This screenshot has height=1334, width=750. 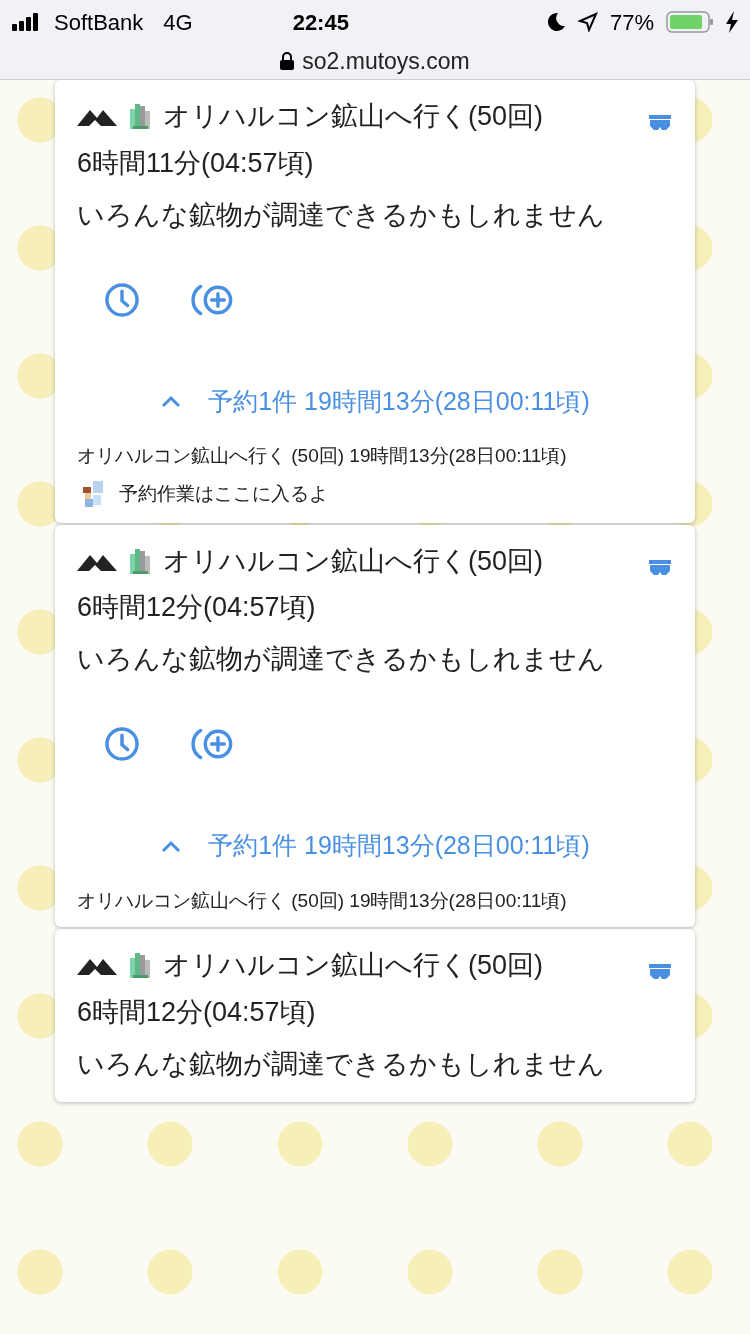 I want to click on battery-percent: 77%, so click(x=631, y=22).